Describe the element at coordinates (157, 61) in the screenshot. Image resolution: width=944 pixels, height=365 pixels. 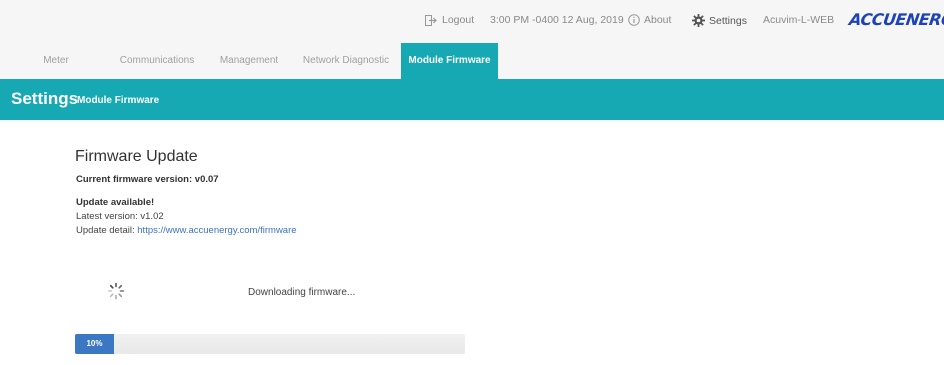
I see `tab-communications: Communications` at that location.